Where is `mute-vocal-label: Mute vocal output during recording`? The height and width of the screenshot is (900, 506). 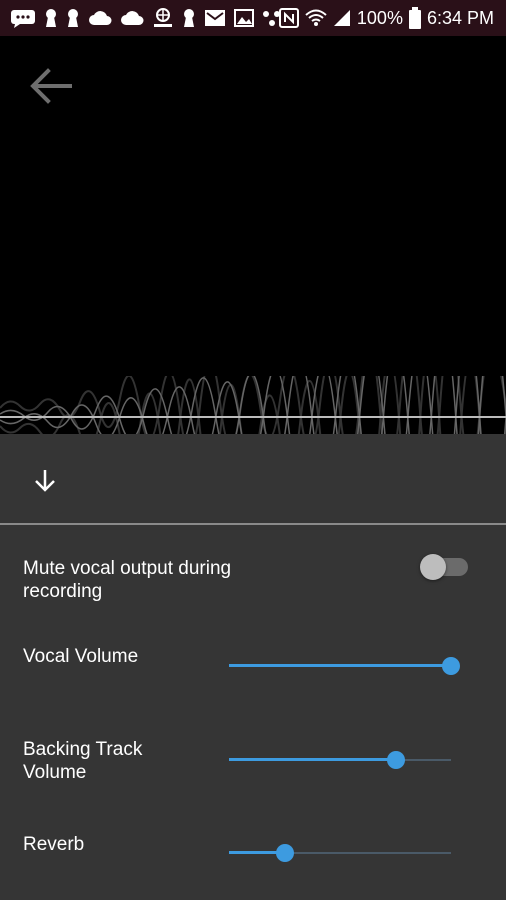
mute-vocal-label: Mute vocal output during recording is located at coordinates (127, 580).